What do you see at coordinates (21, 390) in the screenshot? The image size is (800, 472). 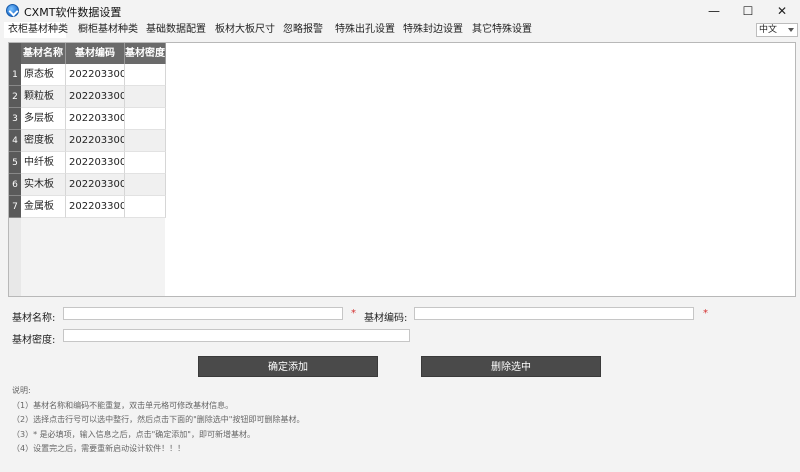 I see `instructions-title: 说明:` at bounding box center [21, 390].